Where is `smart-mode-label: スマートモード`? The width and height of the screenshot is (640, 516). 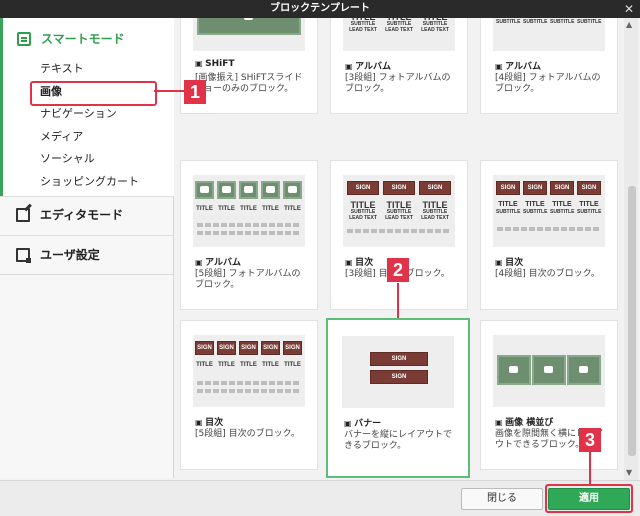
smart-mode-label: スマートモード is located at coordinates (83, 39).